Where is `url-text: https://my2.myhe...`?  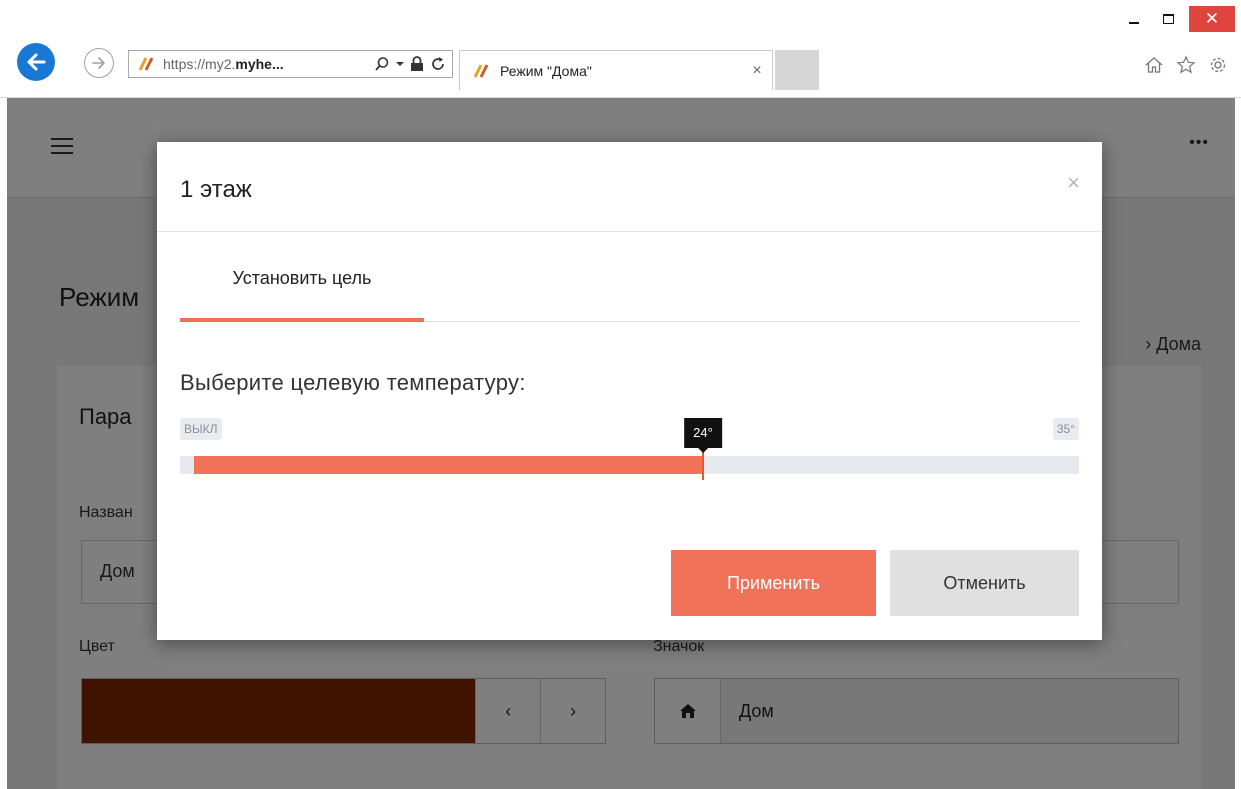 url-text: https://my2.myhe... is located at coordinates (223, 64).